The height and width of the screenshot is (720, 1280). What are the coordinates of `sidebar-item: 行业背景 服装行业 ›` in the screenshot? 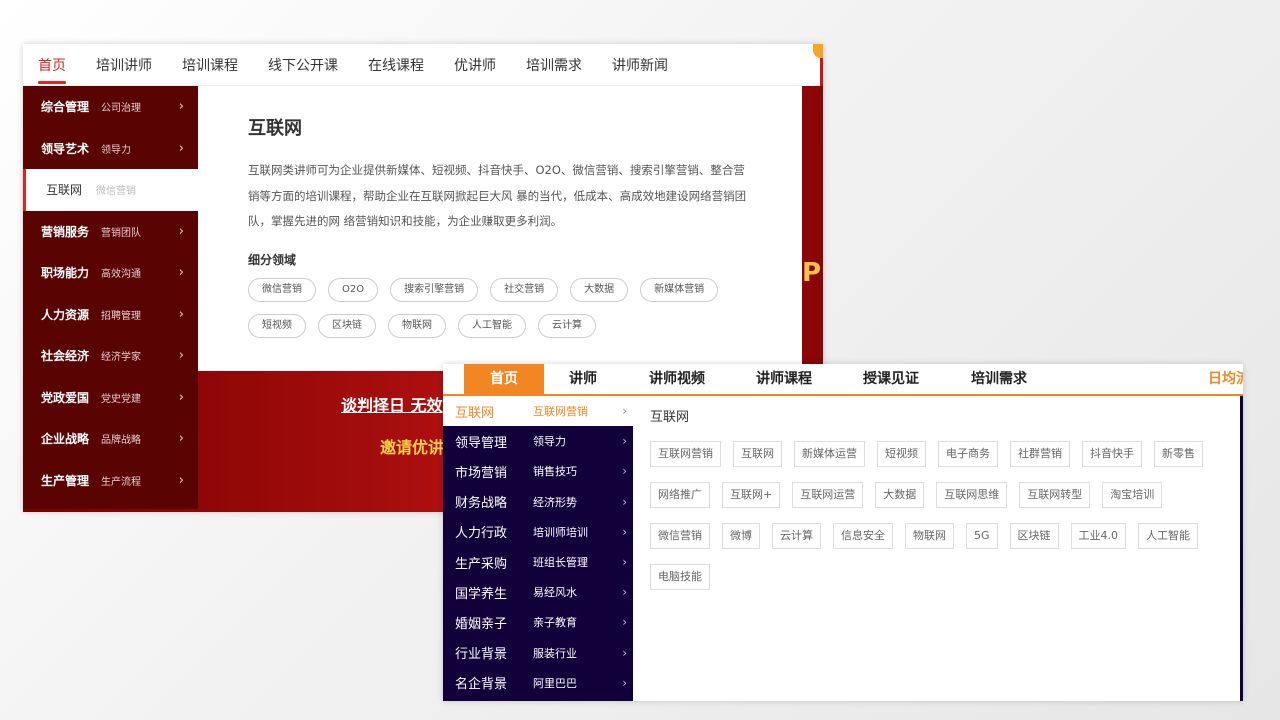 It's located at (538, 653).